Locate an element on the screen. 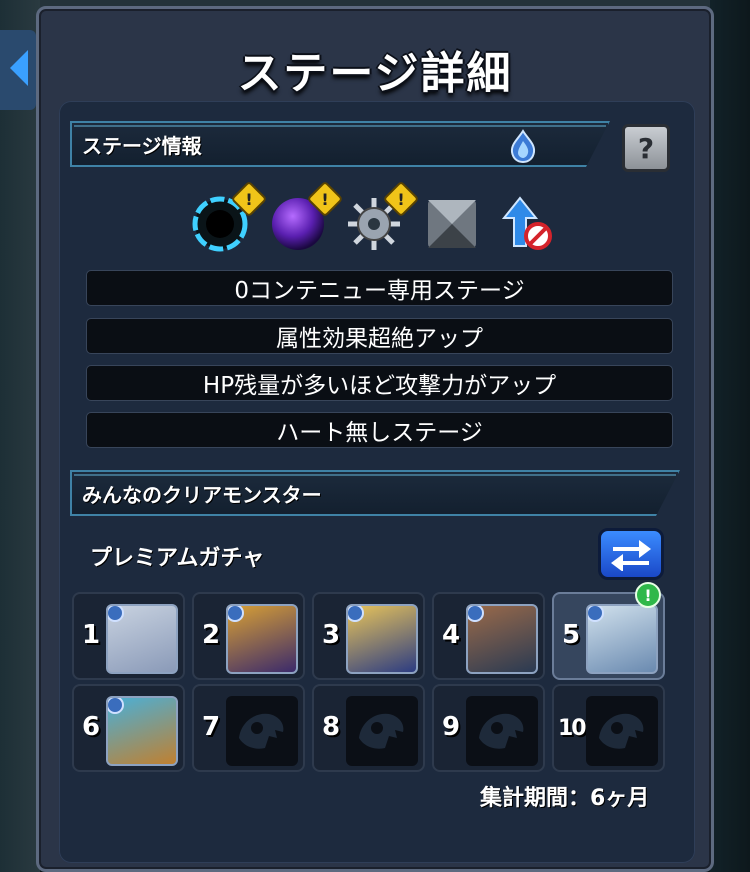 This screenshot has height=872, width=750. monster-slot: 10 is located at coordinates (608, 728).